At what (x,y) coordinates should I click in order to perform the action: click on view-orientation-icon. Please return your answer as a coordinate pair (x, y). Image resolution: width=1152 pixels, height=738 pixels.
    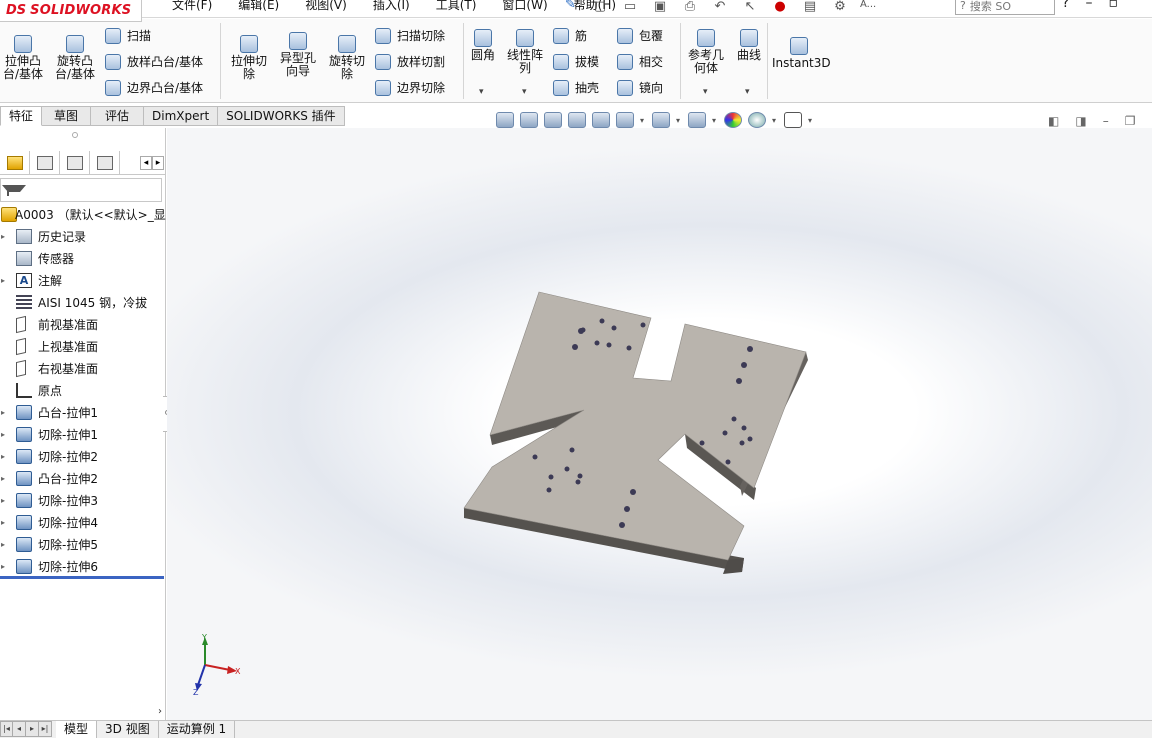
    Looking at the image, I should click on (625, 120).